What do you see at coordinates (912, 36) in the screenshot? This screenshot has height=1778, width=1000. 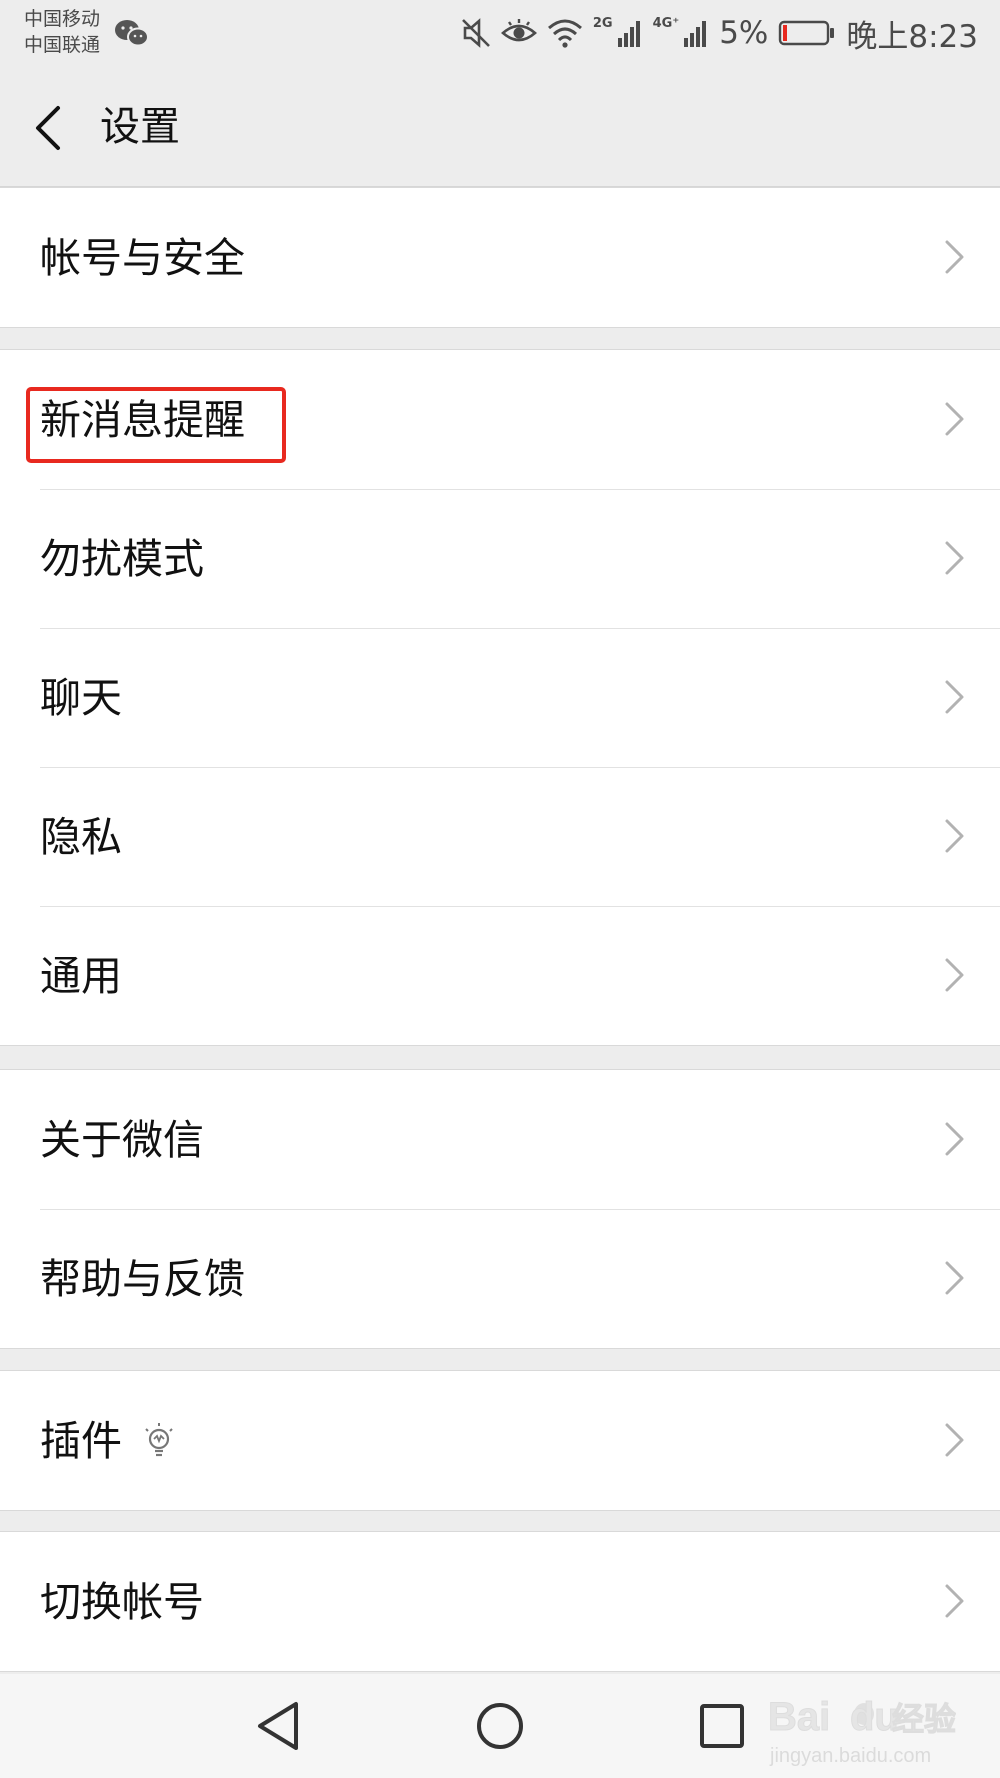 I see `clock: 晚上8:23` at bounding box center [912, 36].